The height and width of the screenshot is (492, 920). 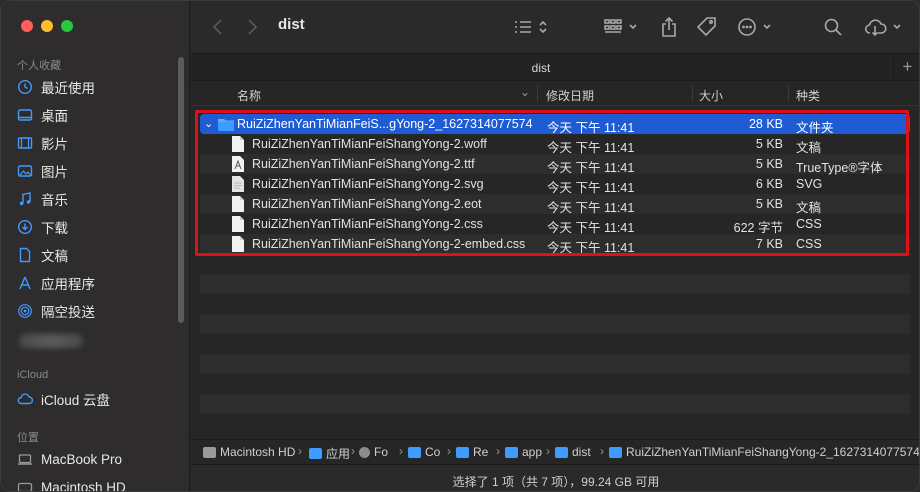 What do you see at coordinates (54, 200) in the screenshot?
I see `sidebar-item-label: 音乐` at bounding box center [54, 200].